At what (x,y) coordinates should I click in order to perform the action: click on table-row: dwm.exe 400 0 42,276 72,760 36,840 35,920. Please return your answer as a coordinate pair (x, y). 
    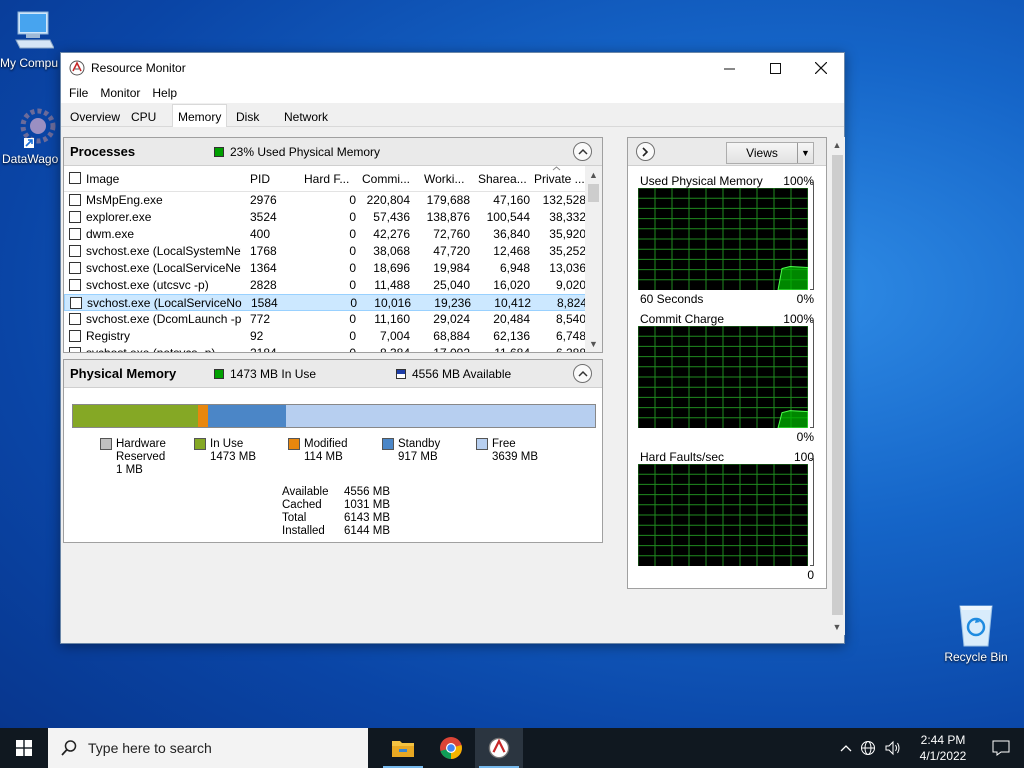
    Looking at the image, I should click on (333, 234).